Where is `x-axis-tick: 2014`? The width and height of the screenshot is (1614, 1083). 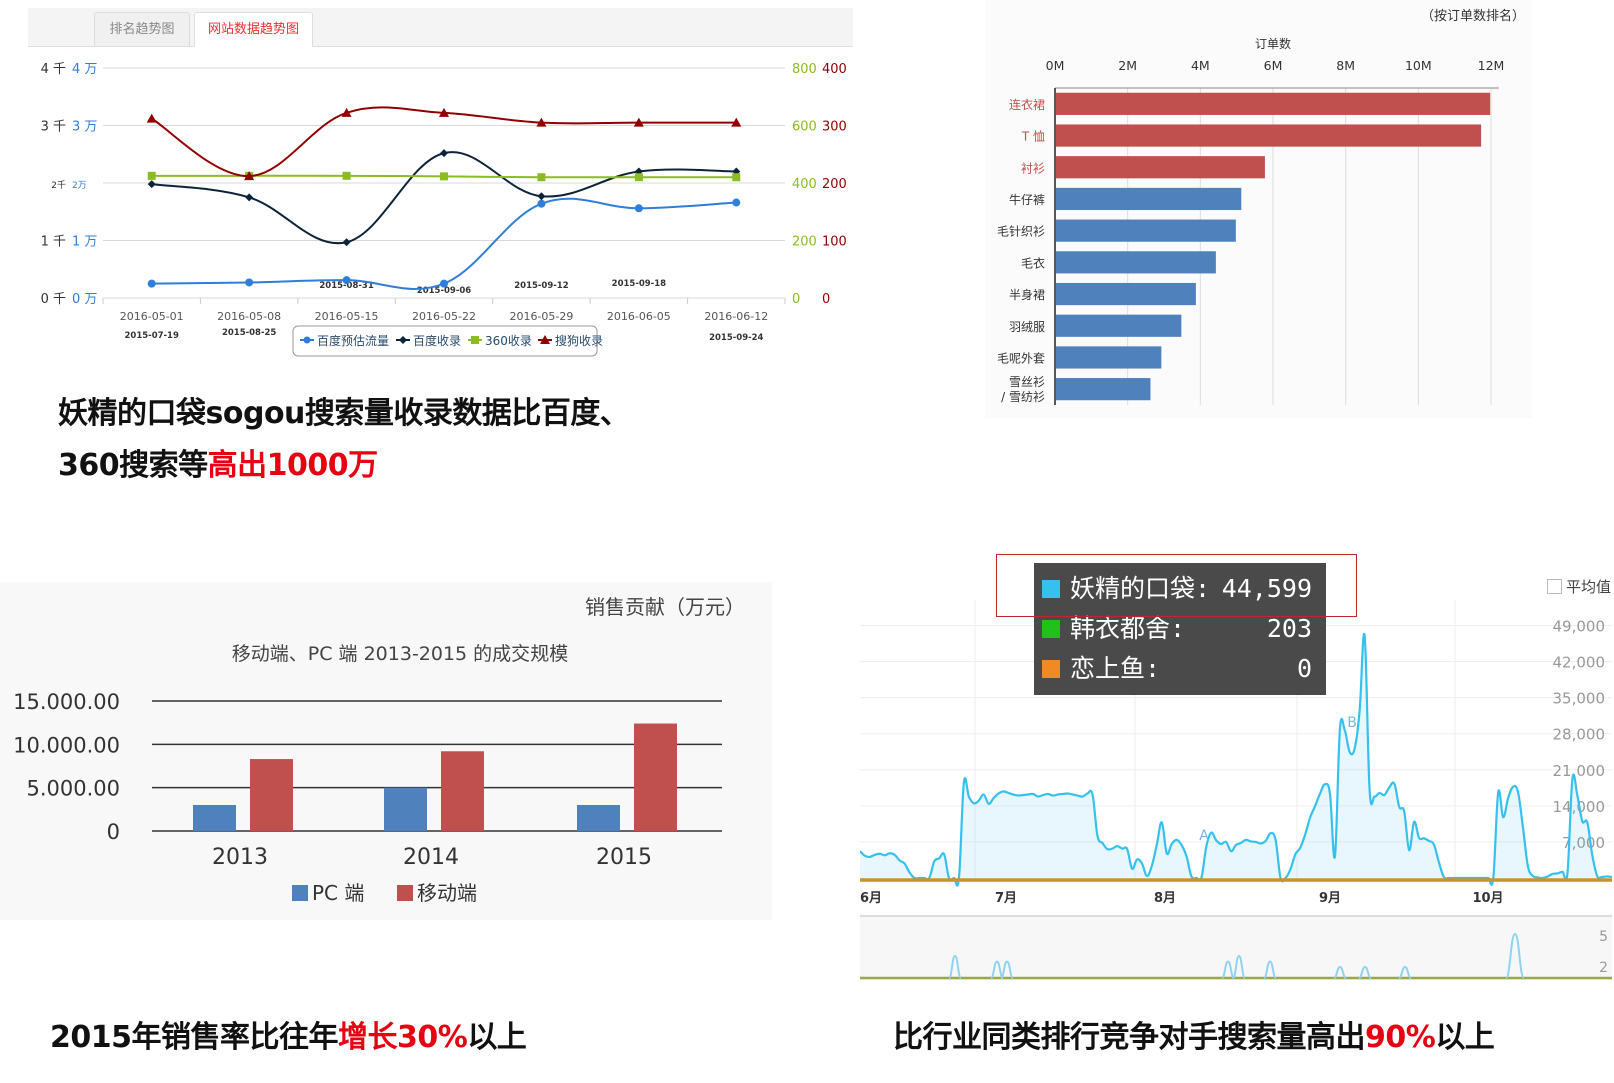 x-axis-tick: 2014 is located at coordinates (431, 857).